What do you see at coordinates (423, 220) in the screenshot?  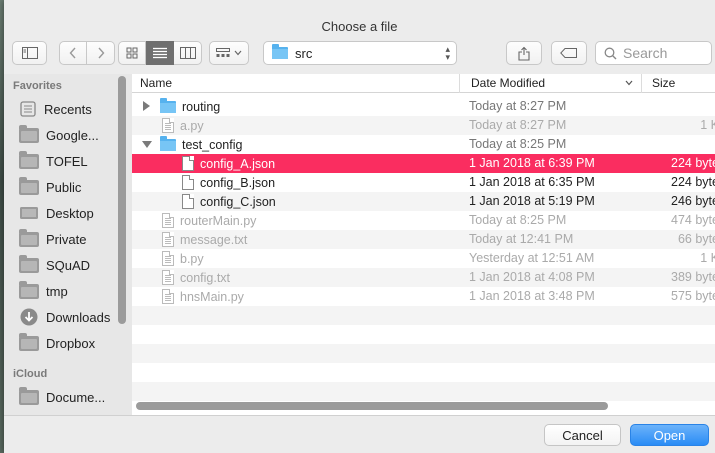 I see `file-row-routermain-py: routerMain.py Today at 8:25 PM 474 byte` at bounding box center [423, 220].